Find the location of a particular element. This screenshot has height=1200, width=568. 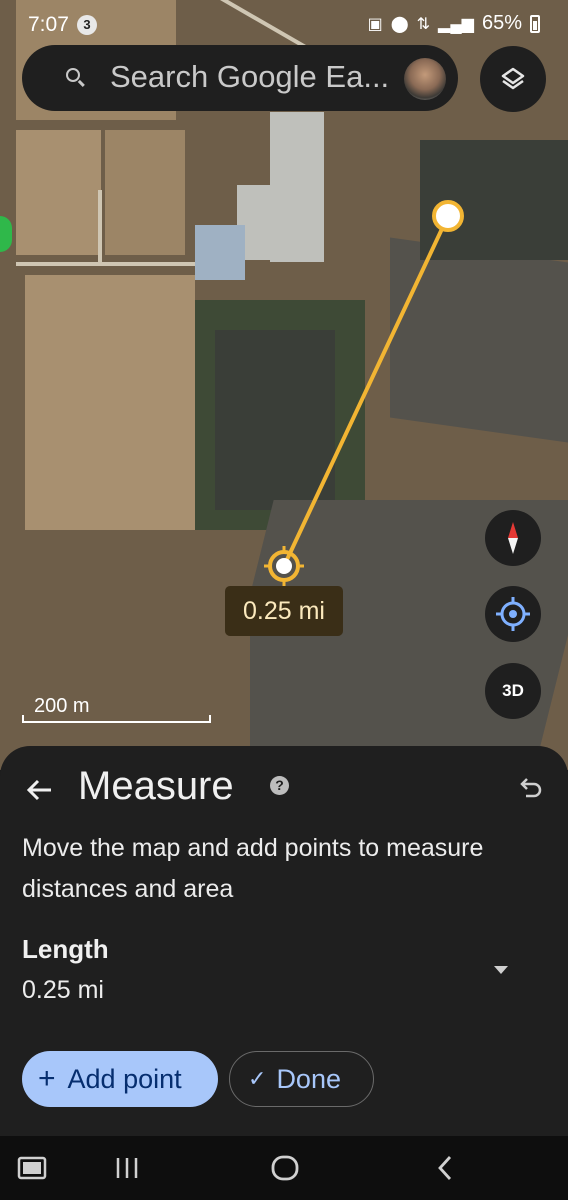

scale-bar: 200 m is located at coordinates (117, 709).